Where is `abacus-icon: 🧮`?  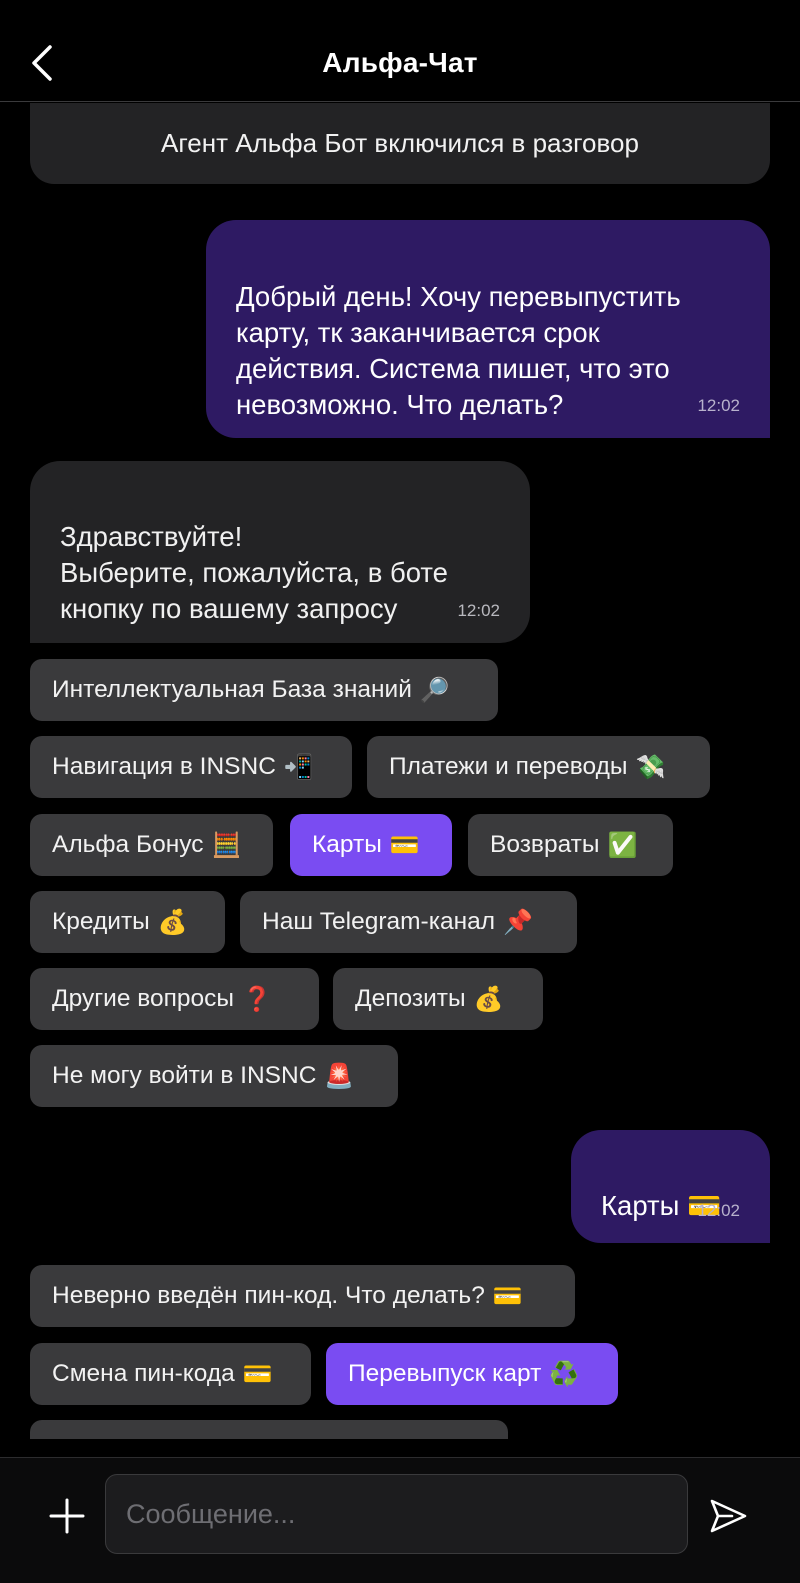
abacus-icon: 🧮 is located at coordinates (226, 845).